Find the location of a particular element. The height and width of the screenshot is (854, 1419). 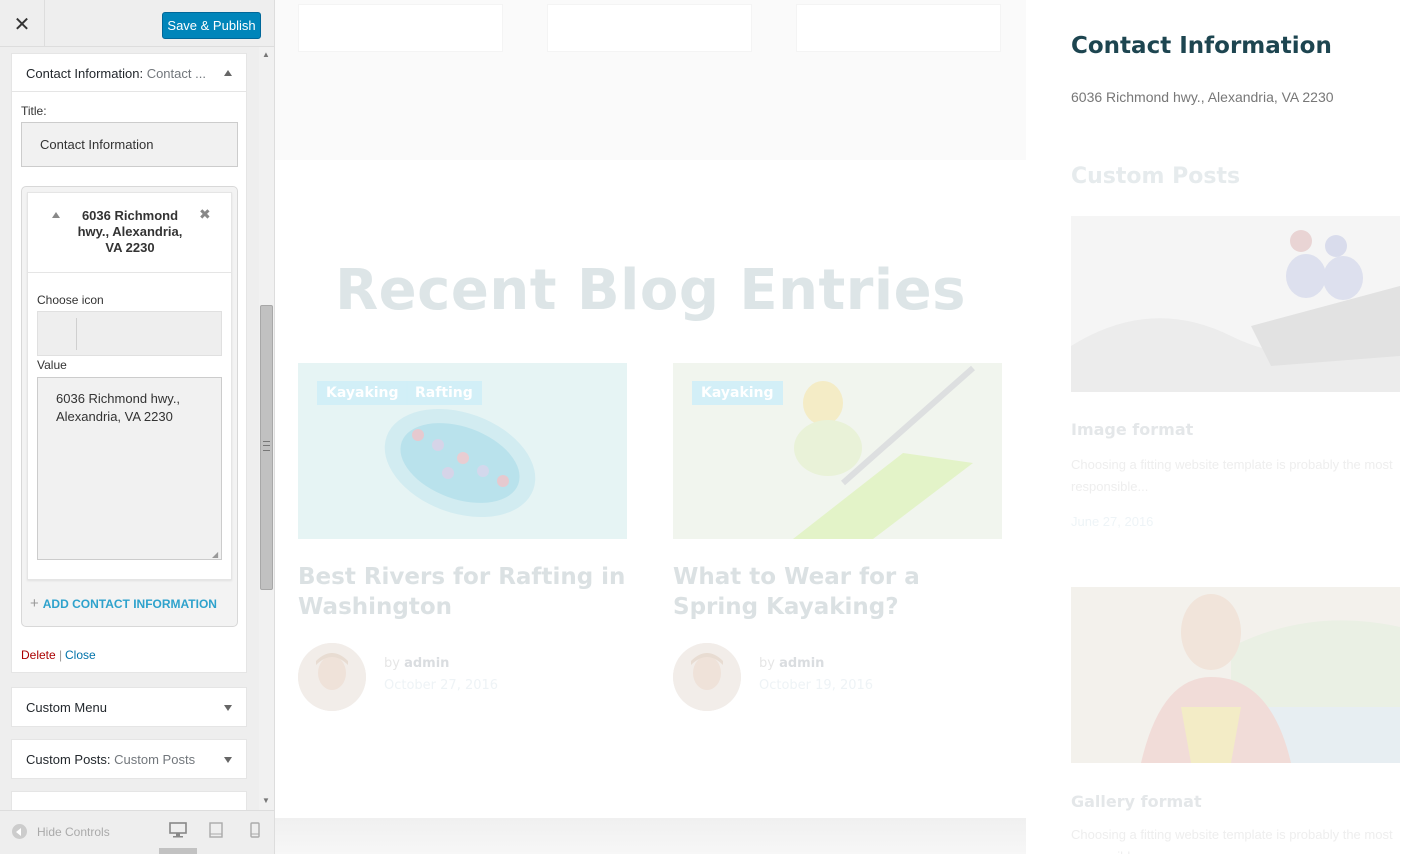

value-textarea: 6036 Richmond hwy., Alexandria, VA 2230 is located at coordinates (129, 468).